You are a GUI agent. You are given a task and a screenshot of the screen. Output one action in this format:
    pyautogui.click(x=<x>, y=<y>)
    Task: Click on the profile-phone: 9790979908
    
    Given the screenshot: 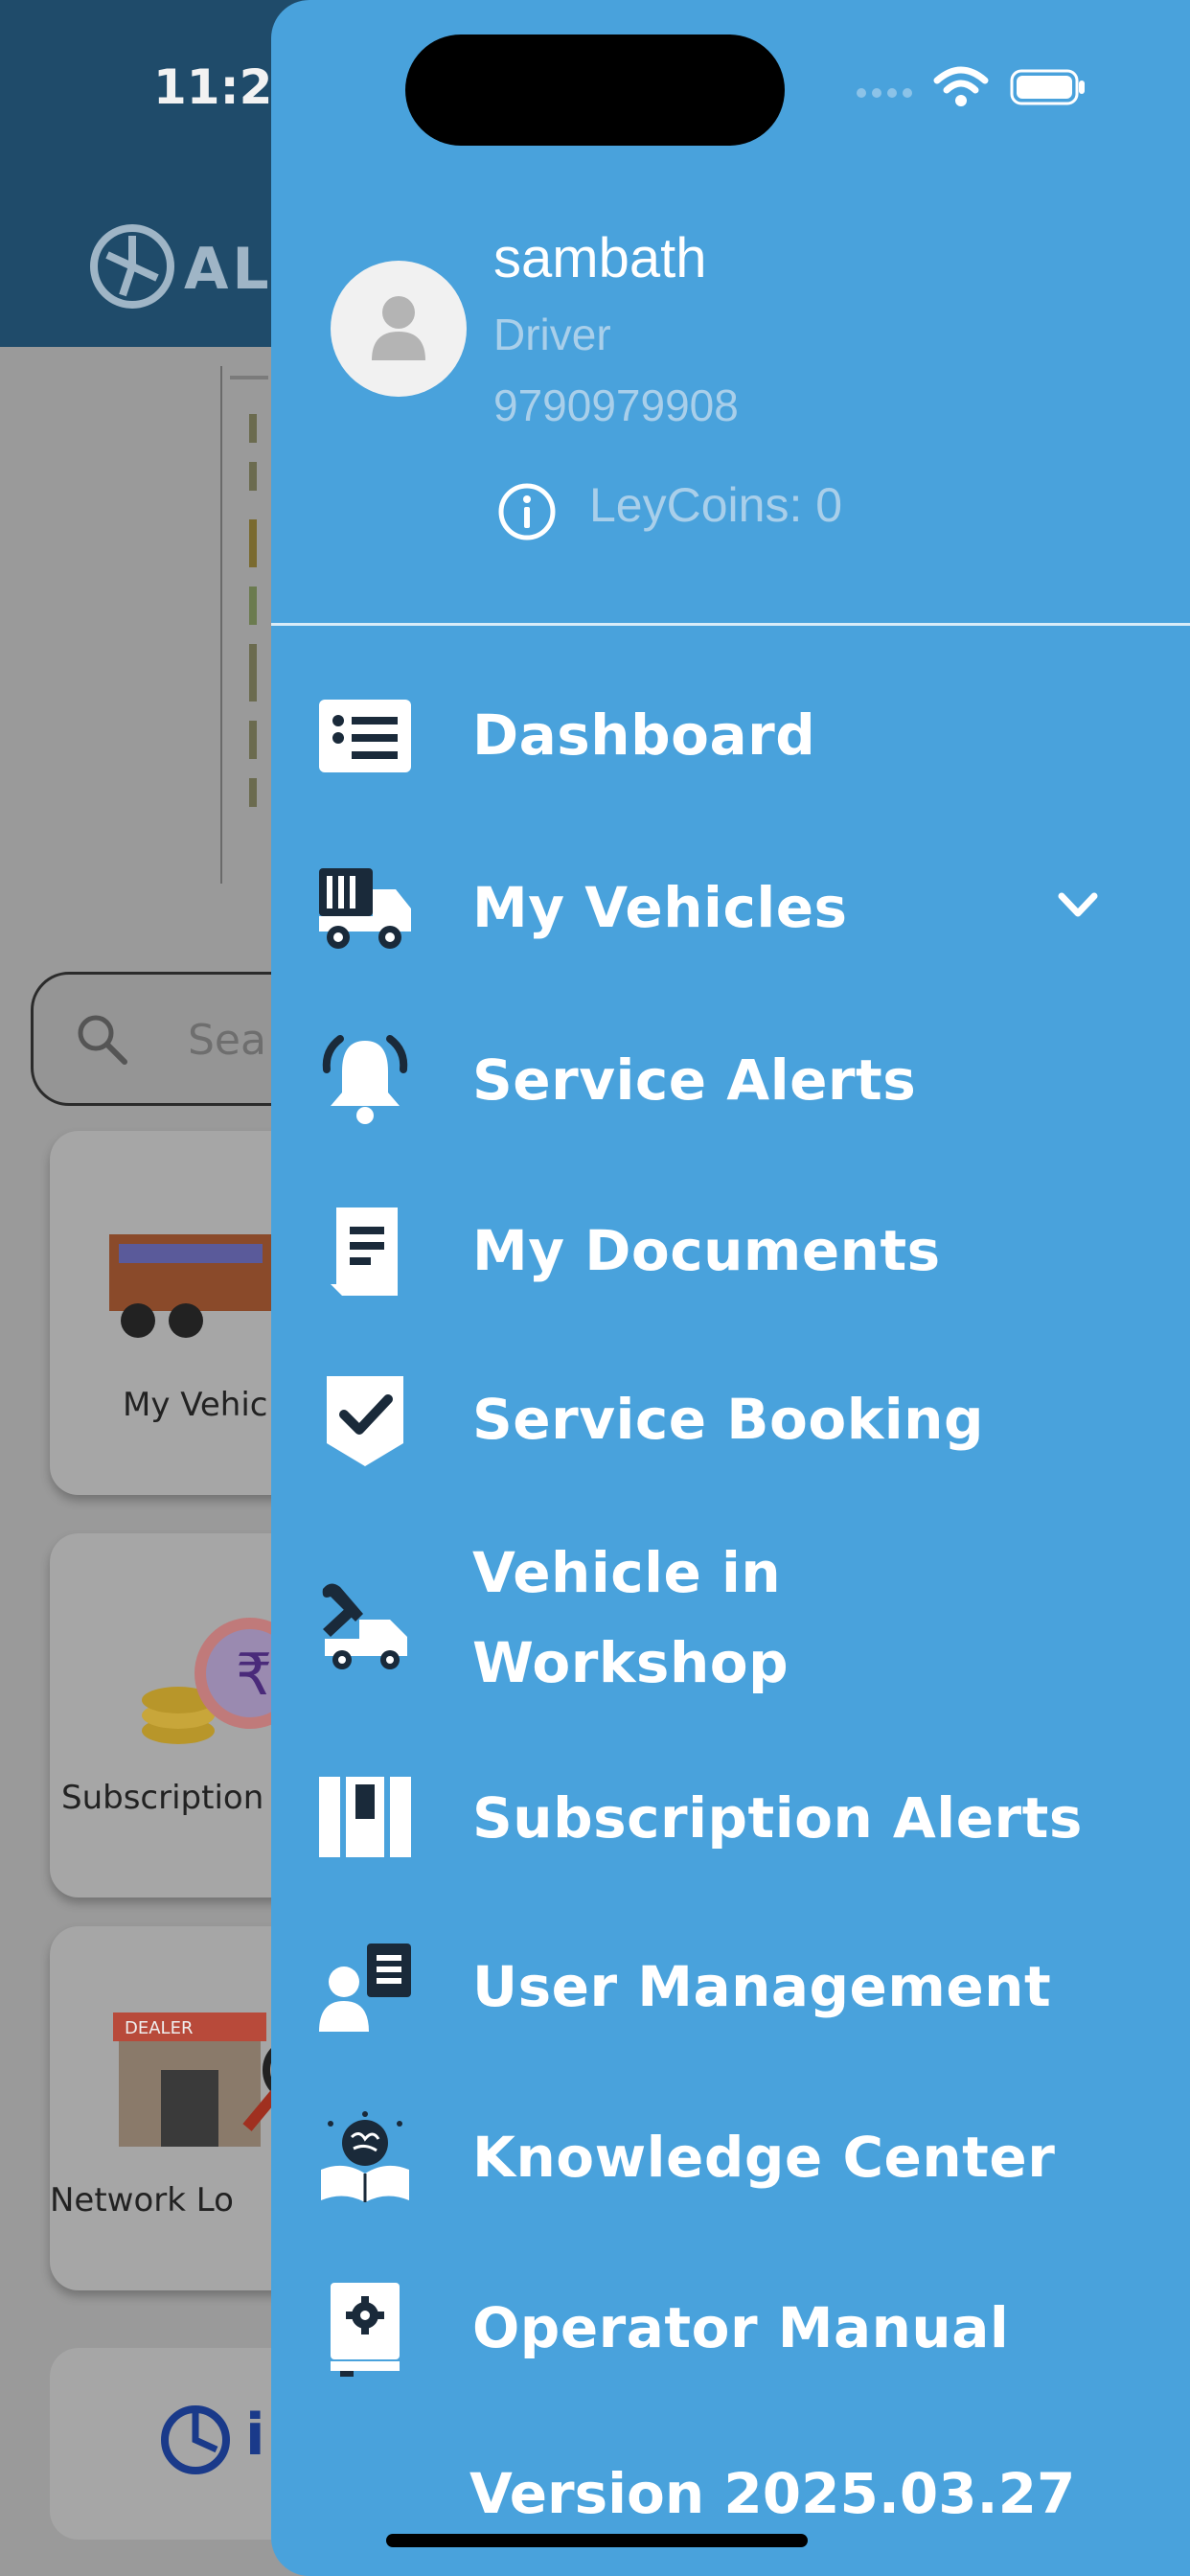 What is the action you would take?
    pyautogui.click(x=616, y=405)
    